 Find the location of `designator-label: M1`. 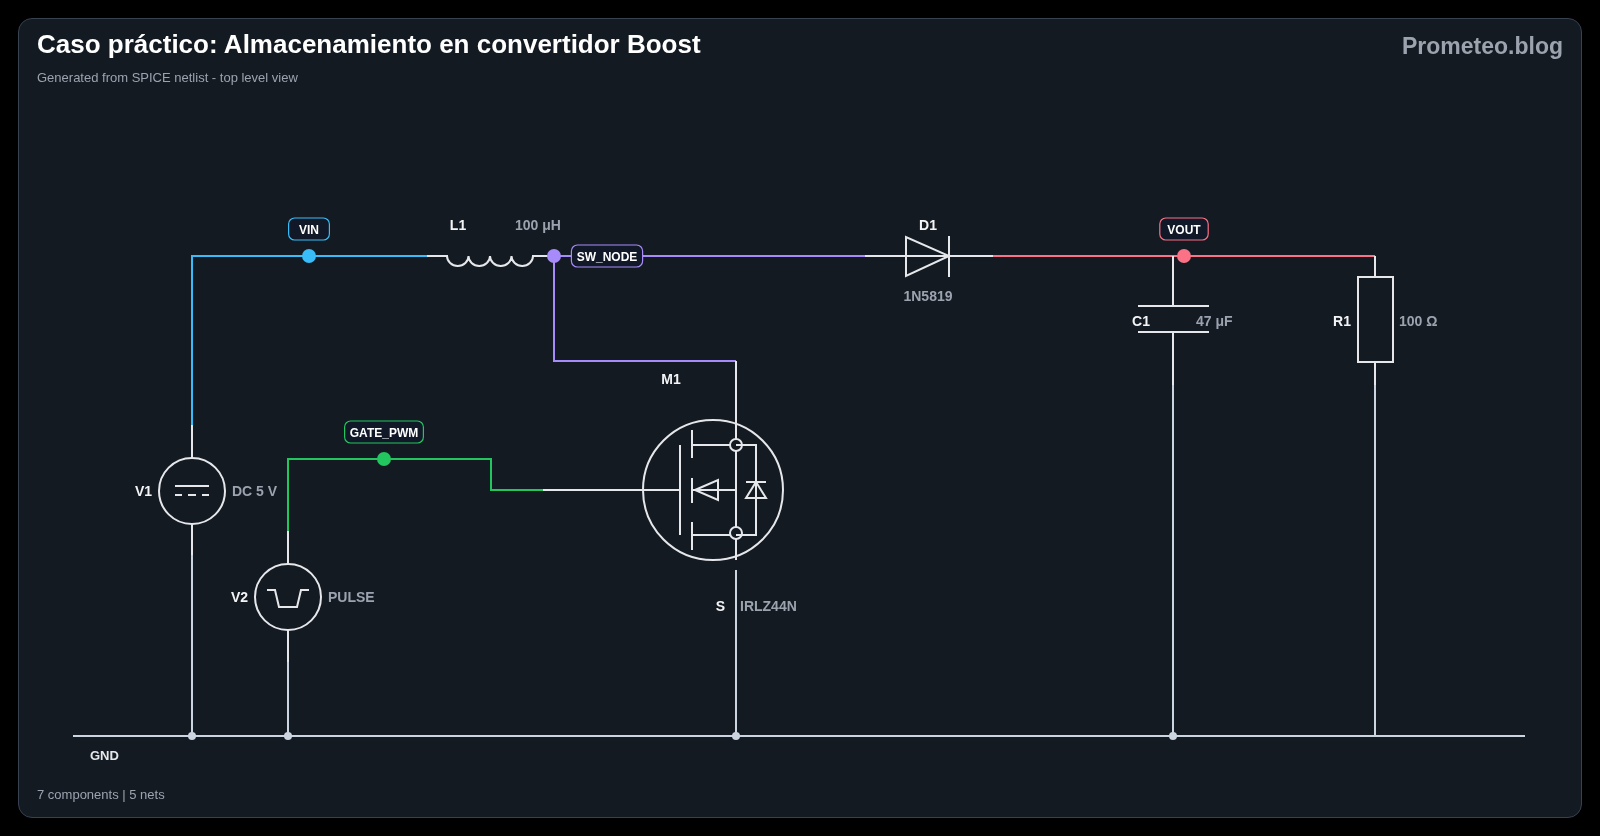

designator-label: M1 is located at coordinates (671, 379).